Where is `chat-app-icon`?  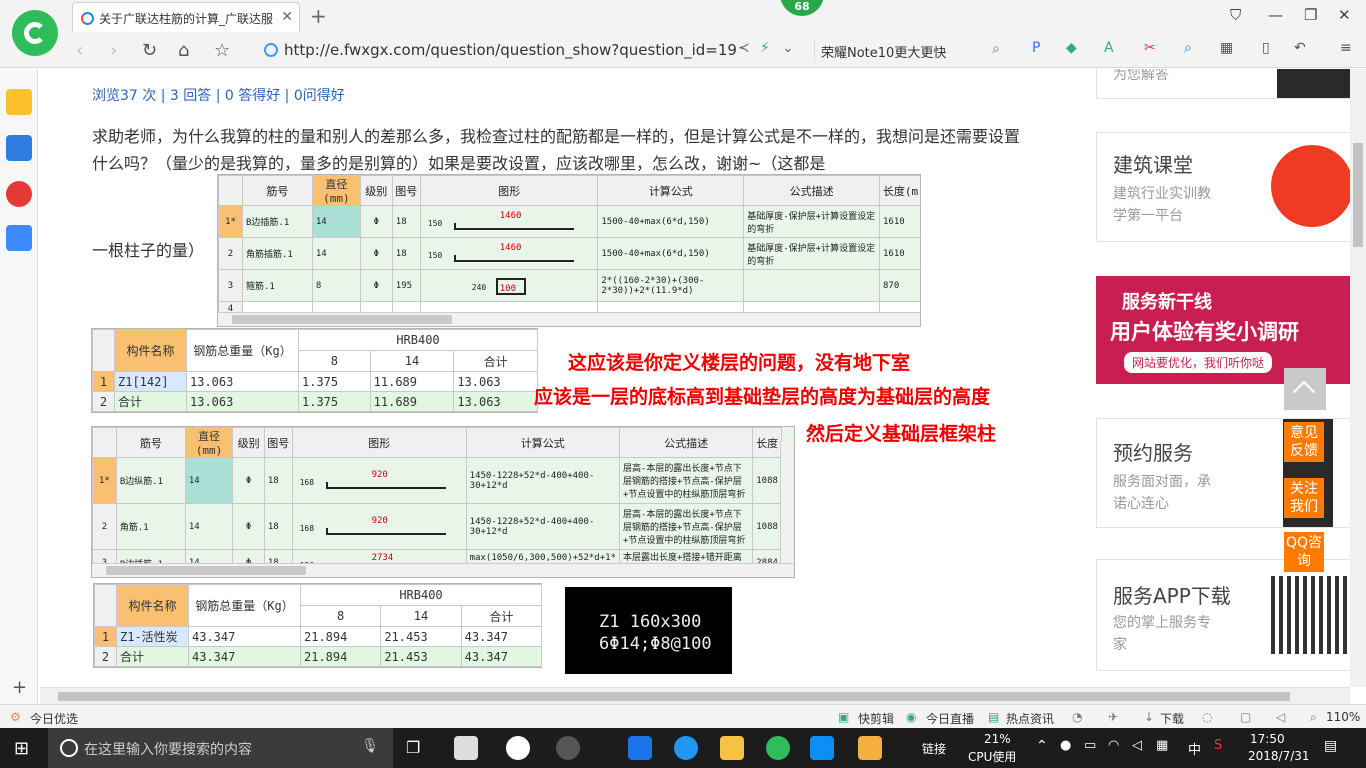 chat-app-icon is located at coordinates (568, 748).